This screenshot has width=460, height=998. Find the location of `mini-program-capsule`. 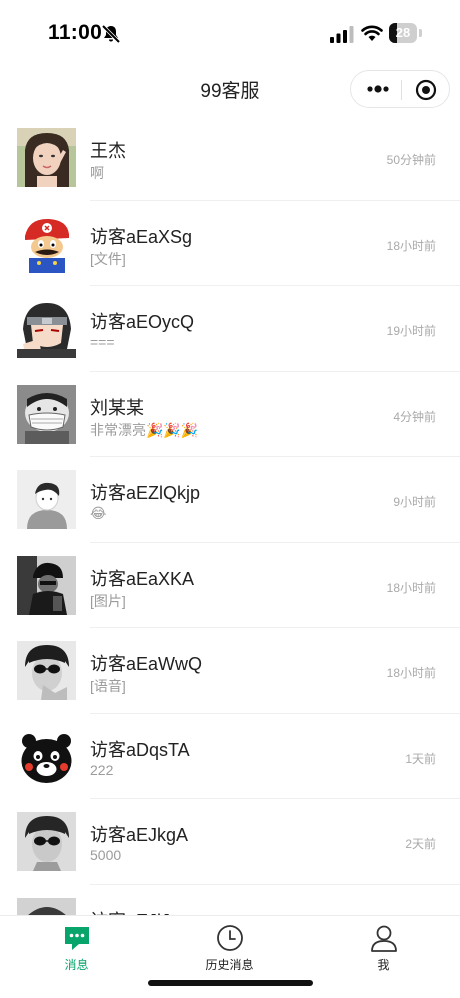

mini-program-capsule is located at coordinates (400, 89).